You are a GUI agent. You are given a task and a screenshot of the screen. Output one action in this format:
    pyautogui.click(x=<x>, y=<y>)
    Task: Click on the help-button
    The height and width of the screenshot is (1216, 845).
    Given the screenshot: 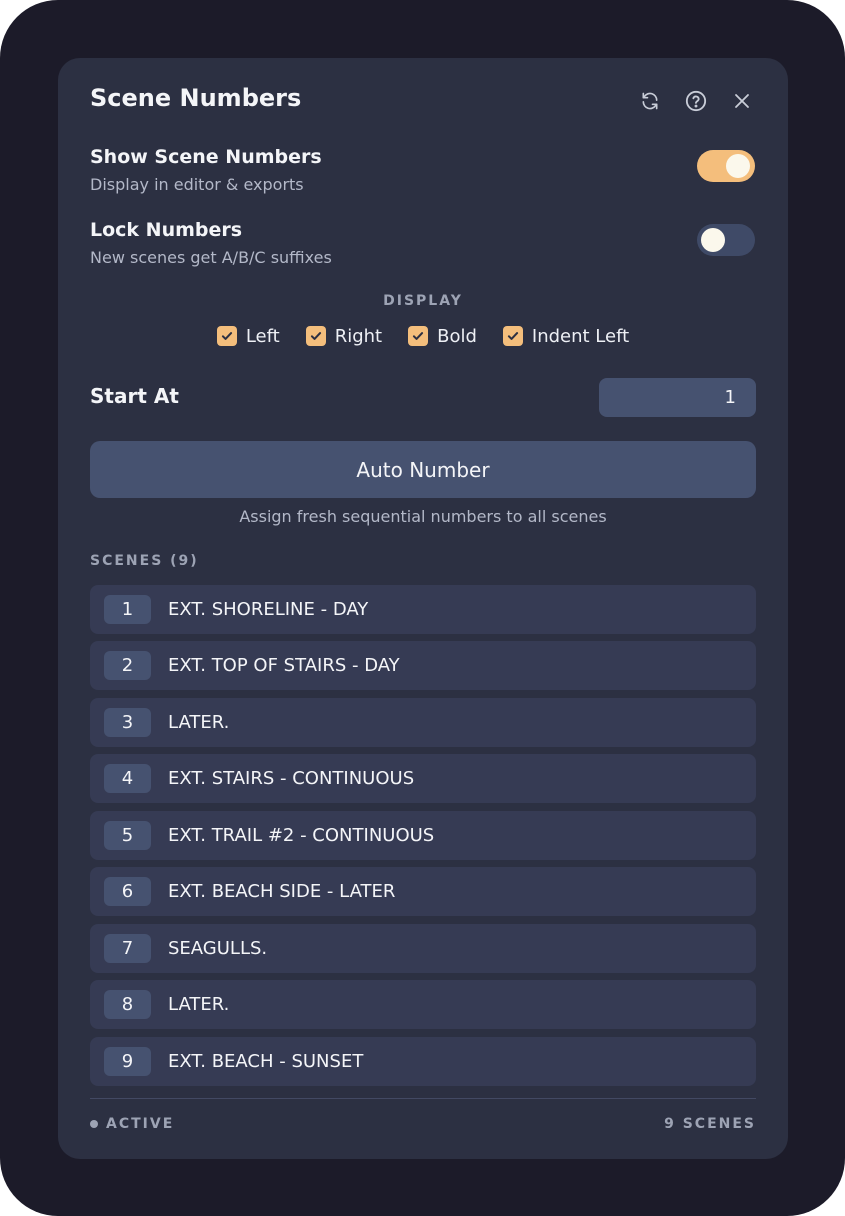 What is the action you would take?
    pyautogui.click(x=696, y=101)
    